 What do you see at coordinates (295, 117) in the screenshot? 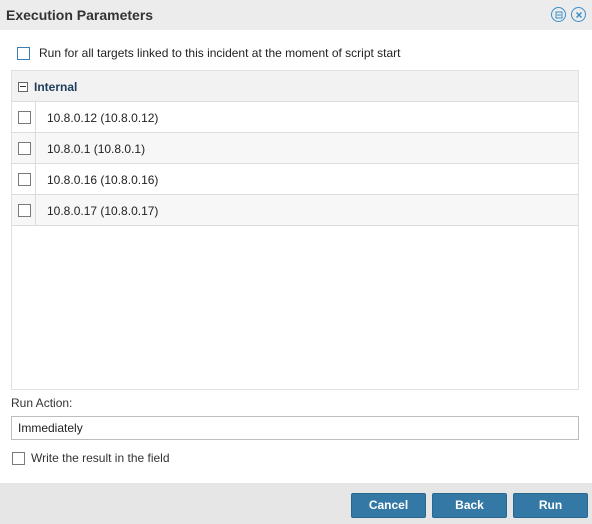
I see `tree-item: 10.8.0.12 (10.8.0.12)` at bounding box center [295, 117].